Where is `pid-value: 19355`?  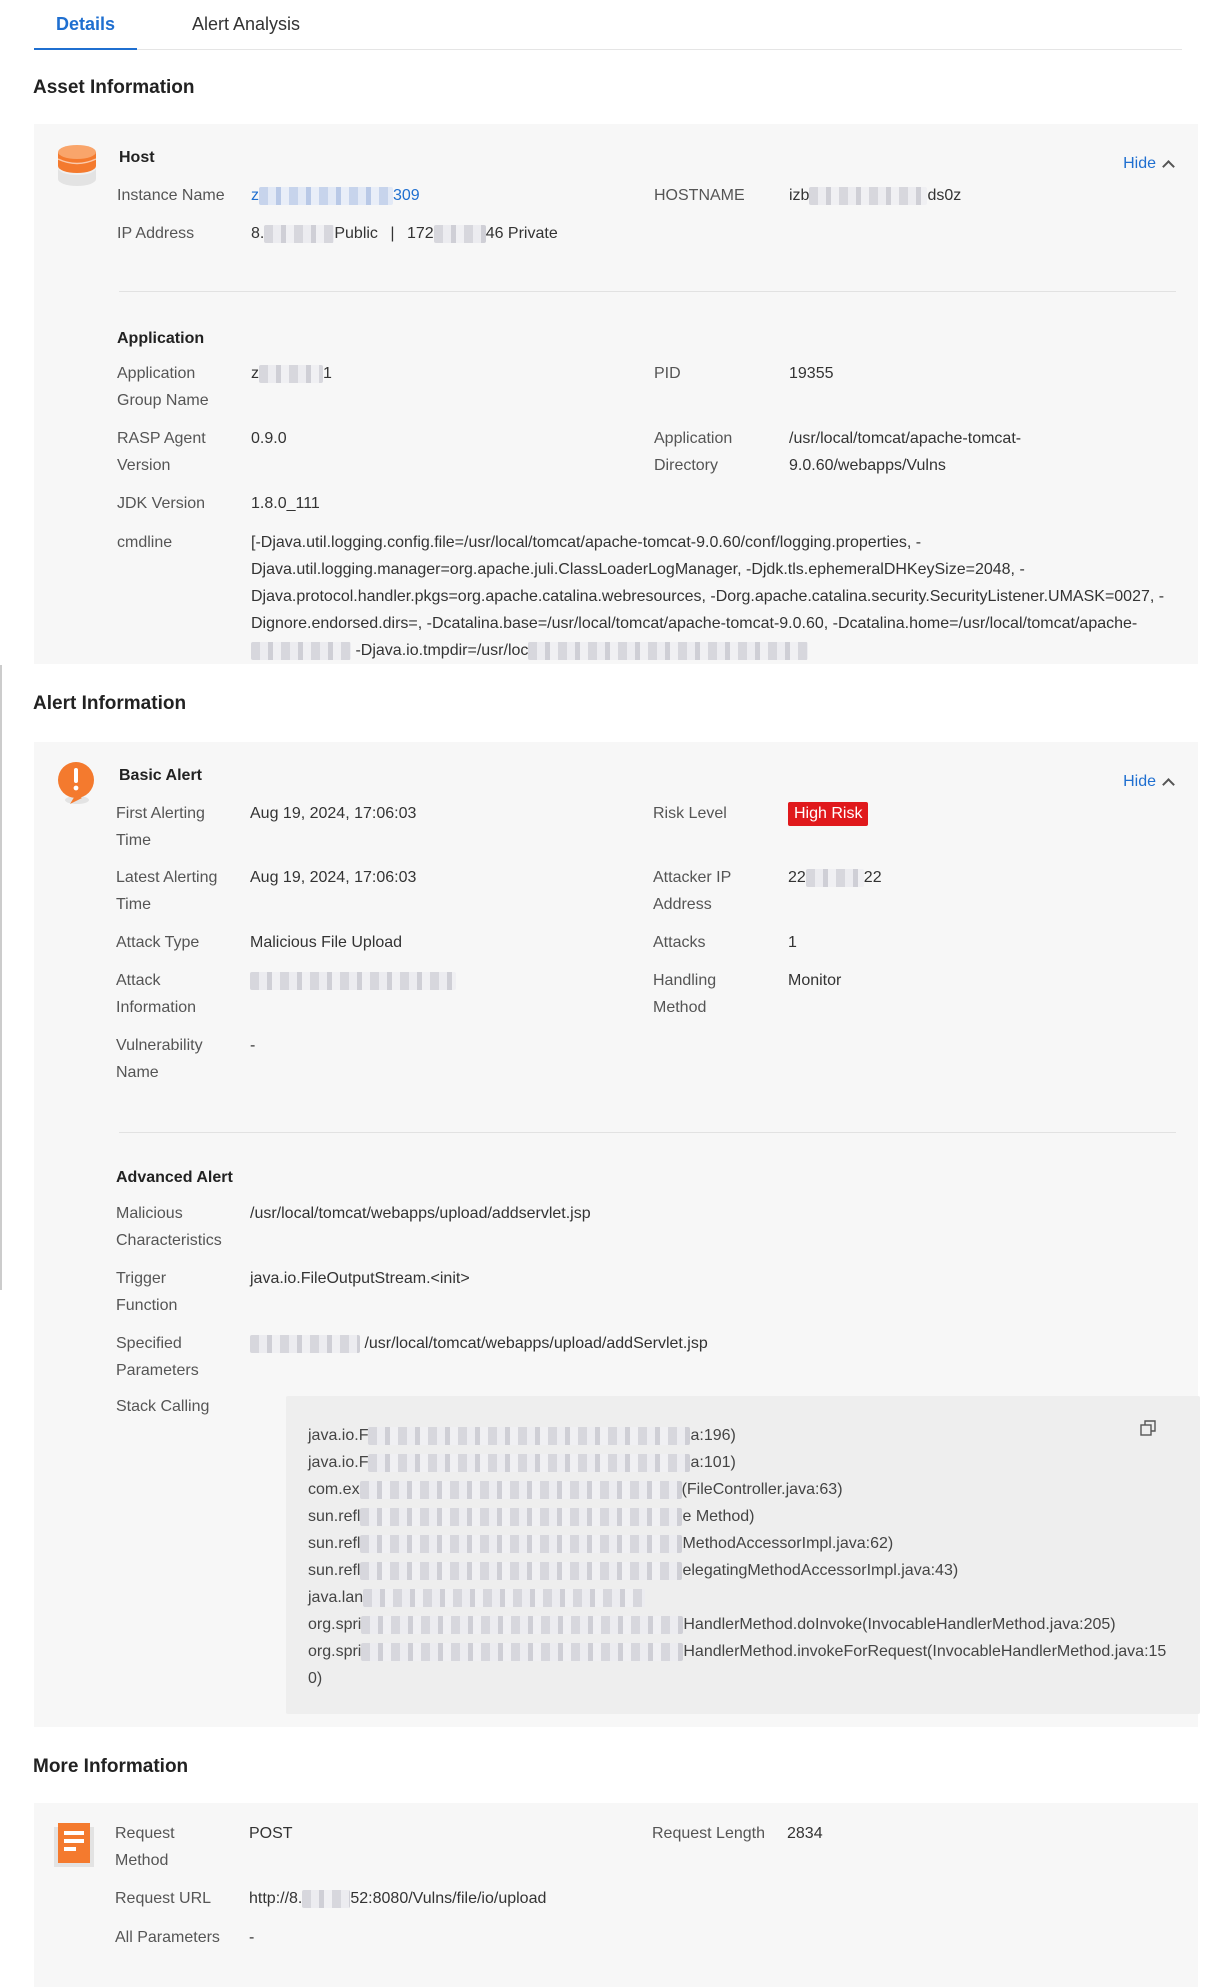 pid-value: 19355 is located at coordinates (811, 373).